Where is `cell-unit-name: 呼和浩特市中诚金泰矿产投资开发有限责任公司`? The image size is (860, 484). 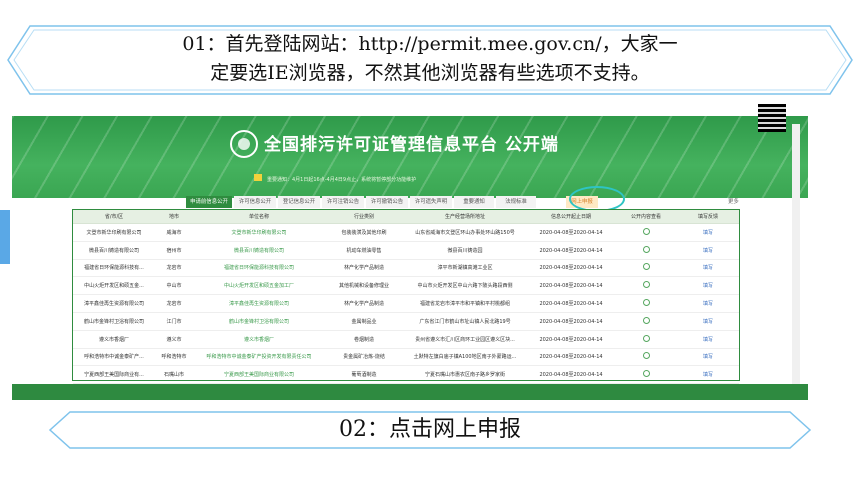
cell-unit-name: 呼和浩特市中诚金泰矿产投资开发有限责任公司 is located at coordinates (259, 357).